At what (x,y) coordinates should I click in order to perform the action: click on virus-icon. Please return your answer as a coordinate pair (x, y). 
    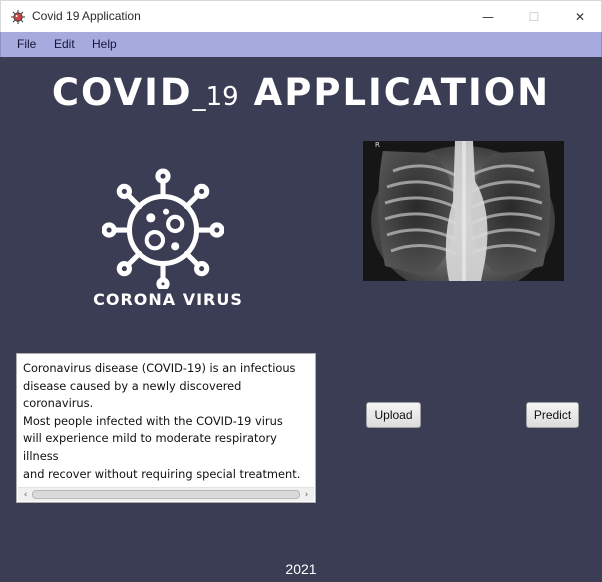
    Looking at the image, I should click on (163, 228).